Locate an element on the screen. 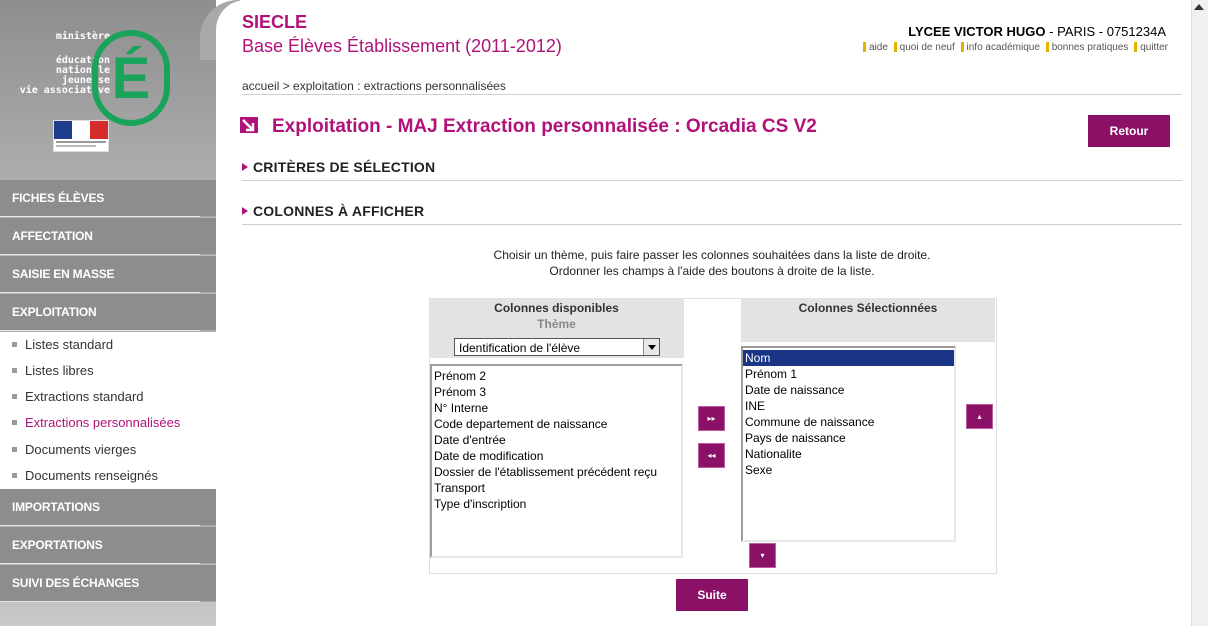 Image resolution: width=1208 pixels, height=626 pixels. section-colonnes: COLONNES À AFFICHER is located at coordinates (333, 211).